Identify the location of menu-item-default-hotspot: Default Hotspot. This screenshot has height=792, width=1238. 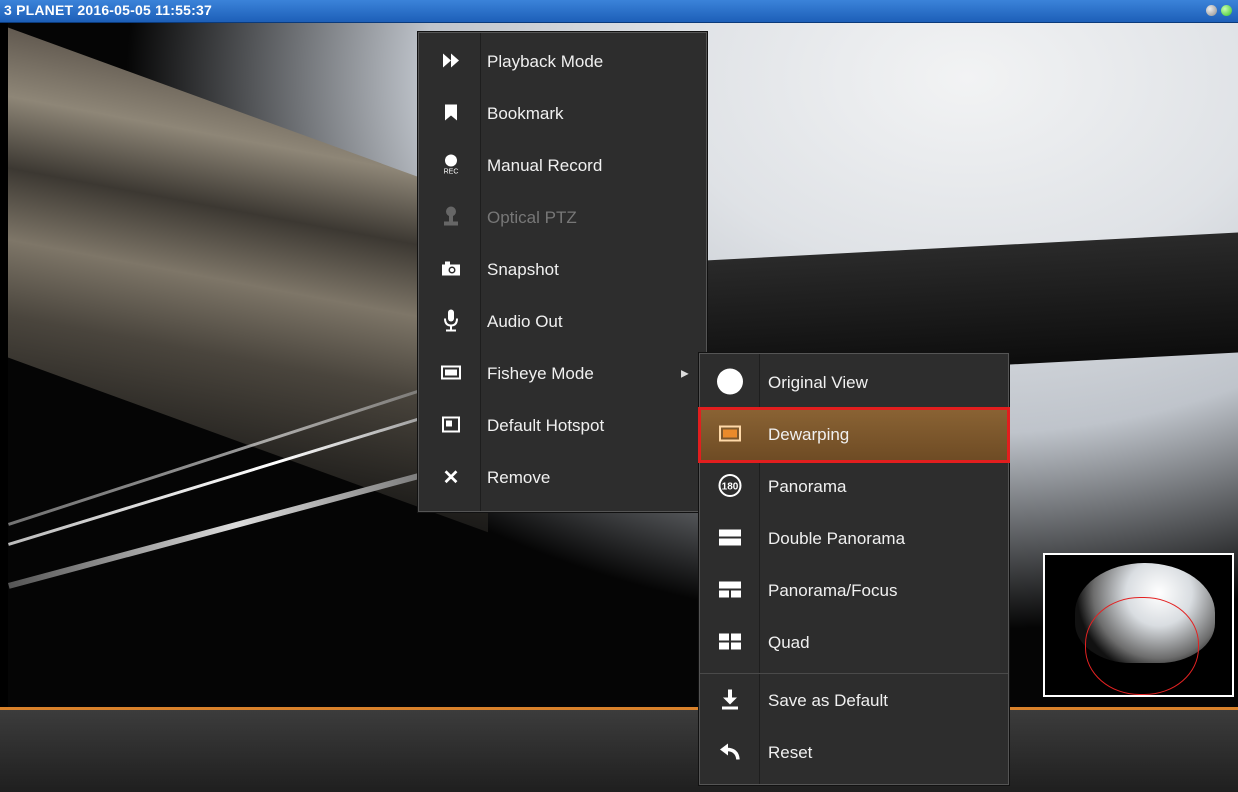
(562, 426).